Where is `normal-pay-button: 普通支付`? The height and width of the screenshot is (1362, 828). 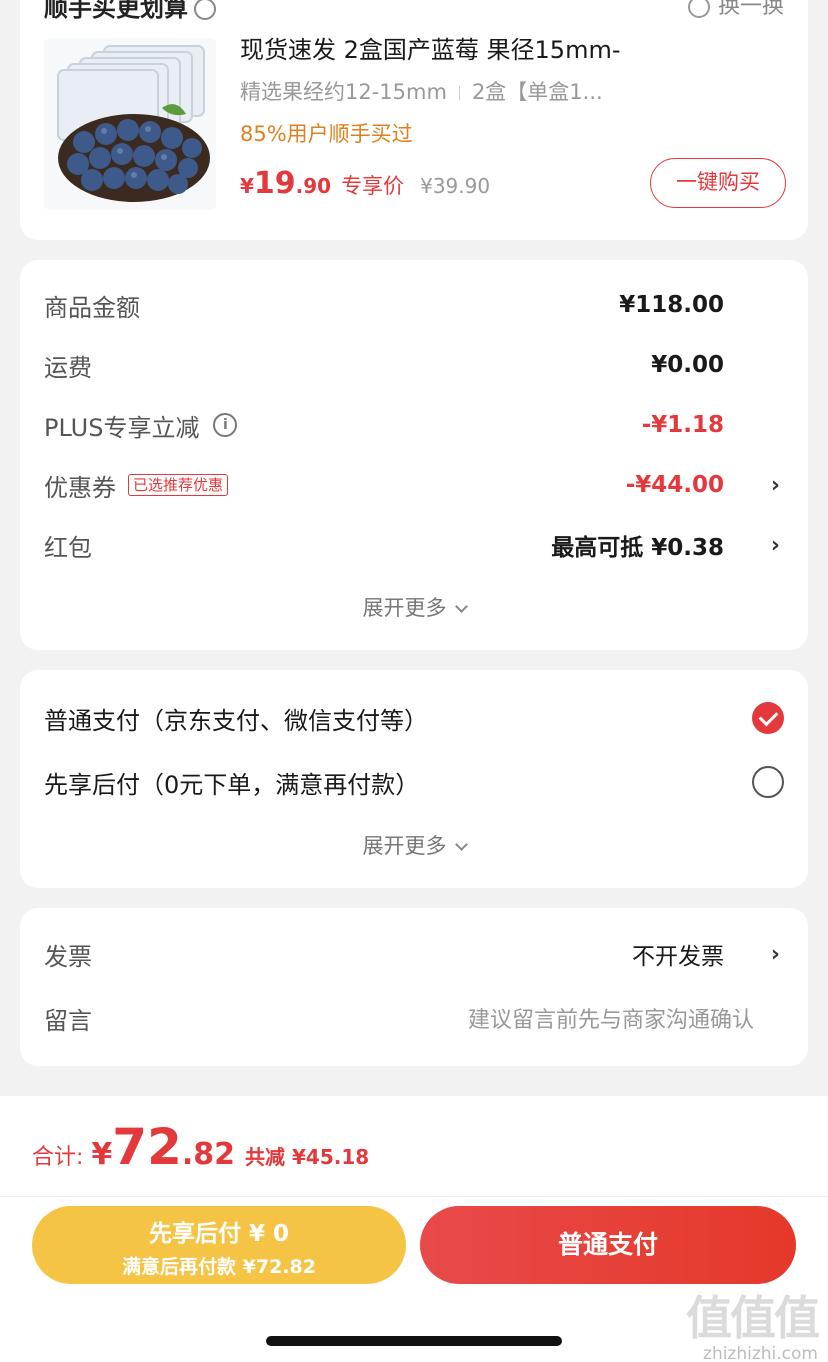
normal-pay-button: 普通支付 is located at coordinates (608, 1245).